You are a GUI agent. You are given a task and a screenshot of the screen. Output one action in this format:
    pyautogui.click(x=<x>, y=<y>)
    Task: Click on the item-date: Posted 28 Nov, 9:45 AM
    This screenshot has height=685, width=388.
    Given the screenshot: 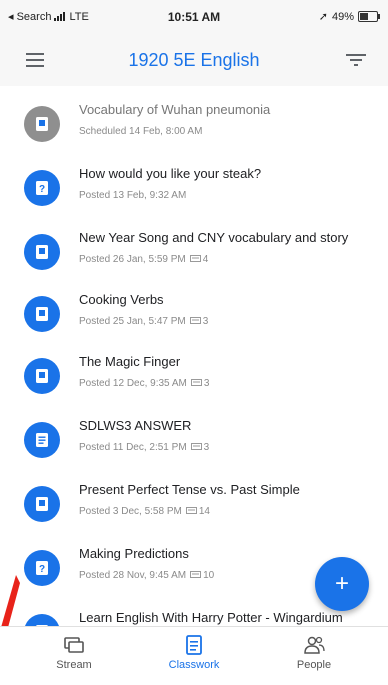 What is the action you would take?
    pyautogui.click(x=133, y=575)
    